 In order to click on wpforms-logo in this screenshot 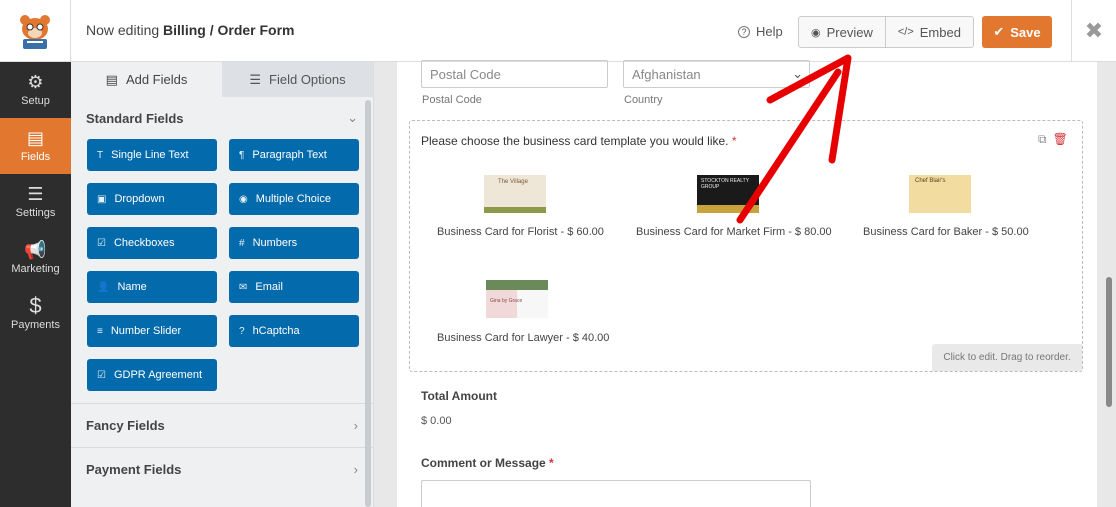, I will do `click(35, 31)`.